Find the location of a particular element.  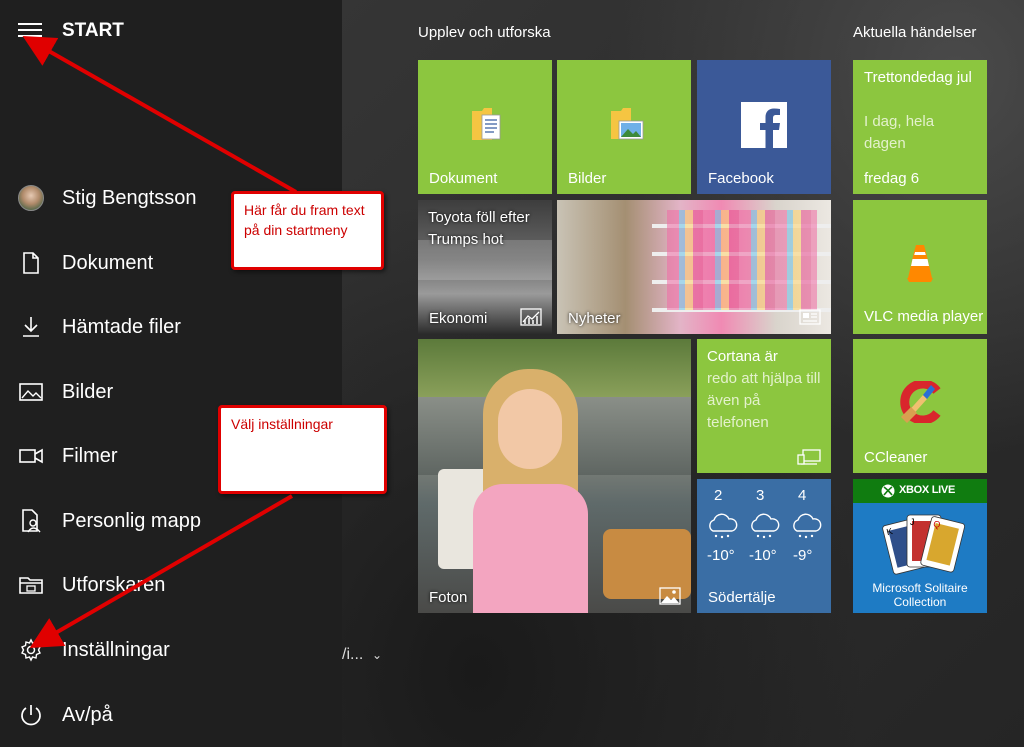

hamburger-menu-icon is located at coordinates (30, 32).